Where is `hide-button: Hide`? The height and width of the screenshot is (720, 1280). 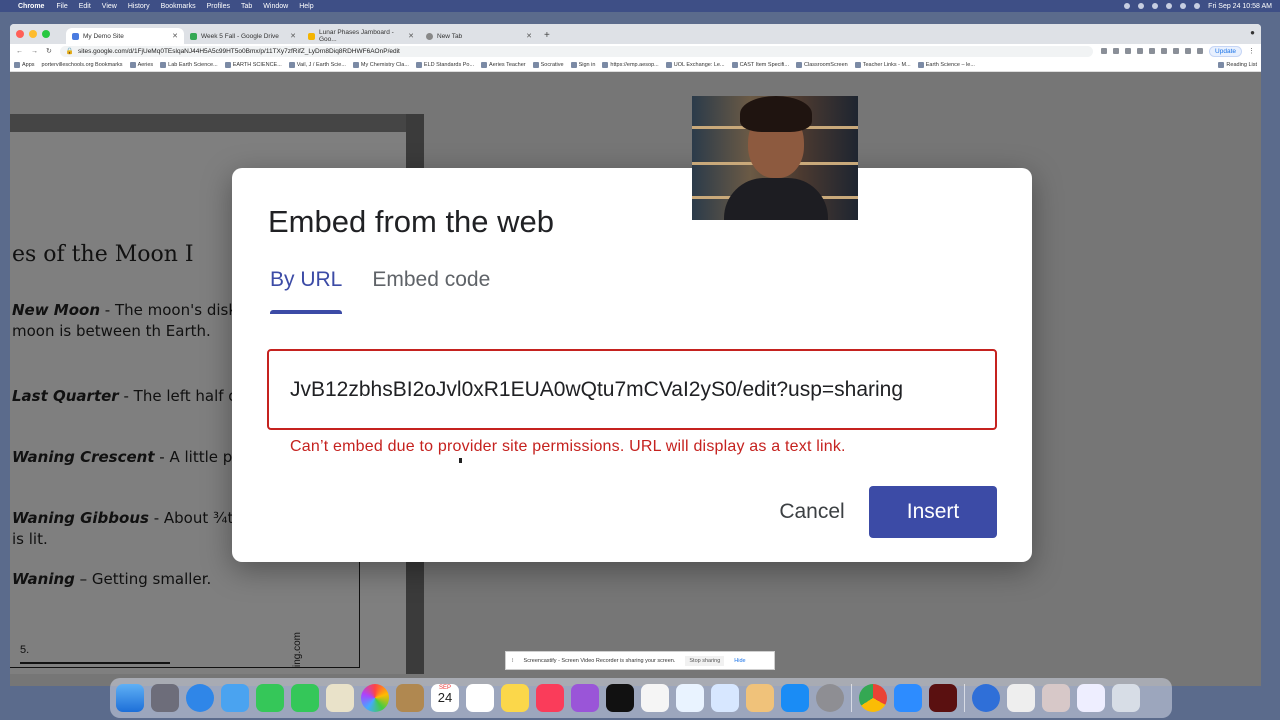
hide-button: Hide is located at coordinates (739, 661).